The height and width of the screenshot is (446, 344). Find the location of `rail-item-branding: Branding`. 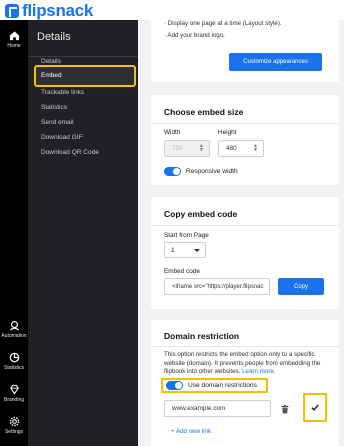

rail-item-branding: Branding is located at coordinates (14, 393).